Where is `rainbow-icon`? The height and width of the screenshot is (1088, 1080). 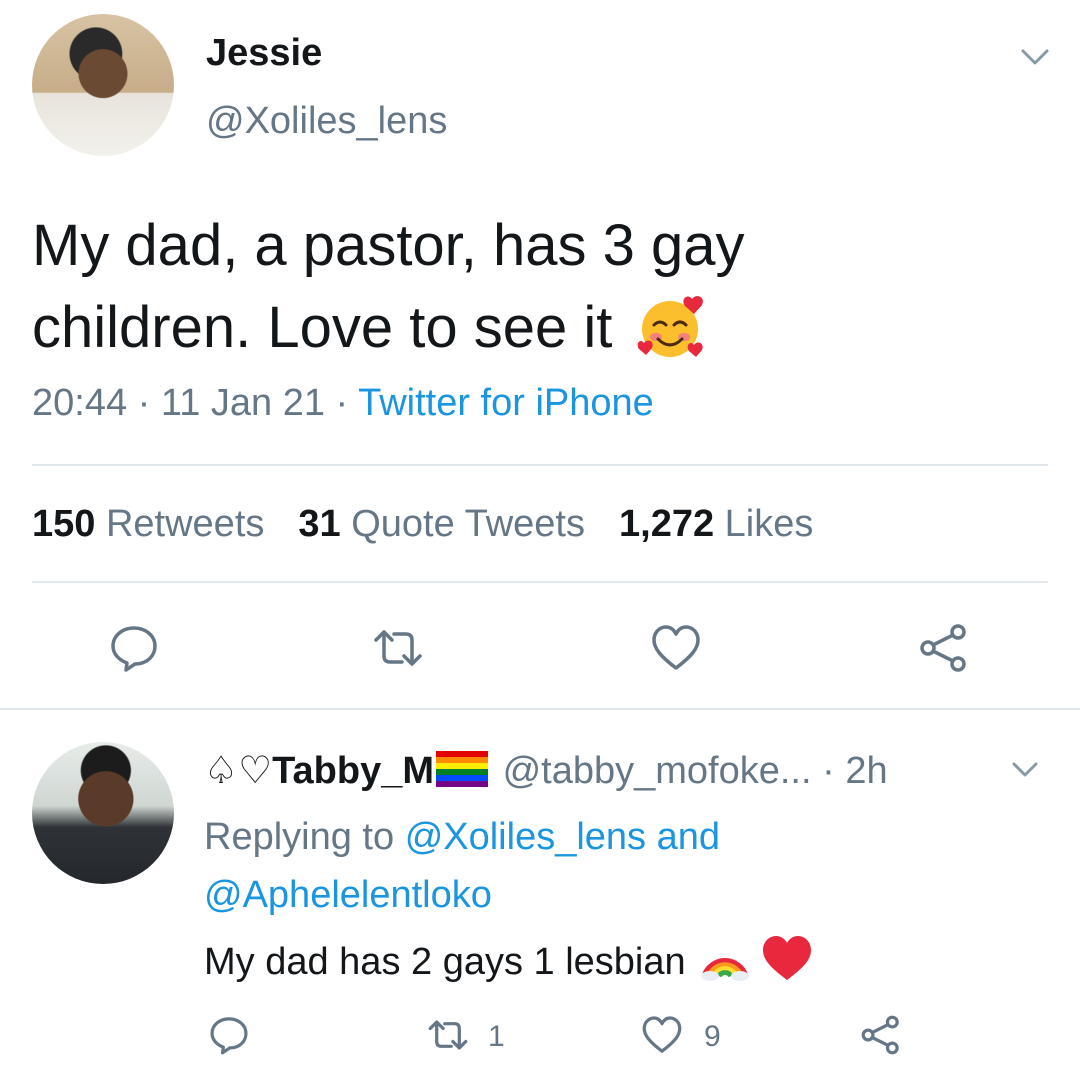 rainbow-icon is located at coordinates (725, 969).